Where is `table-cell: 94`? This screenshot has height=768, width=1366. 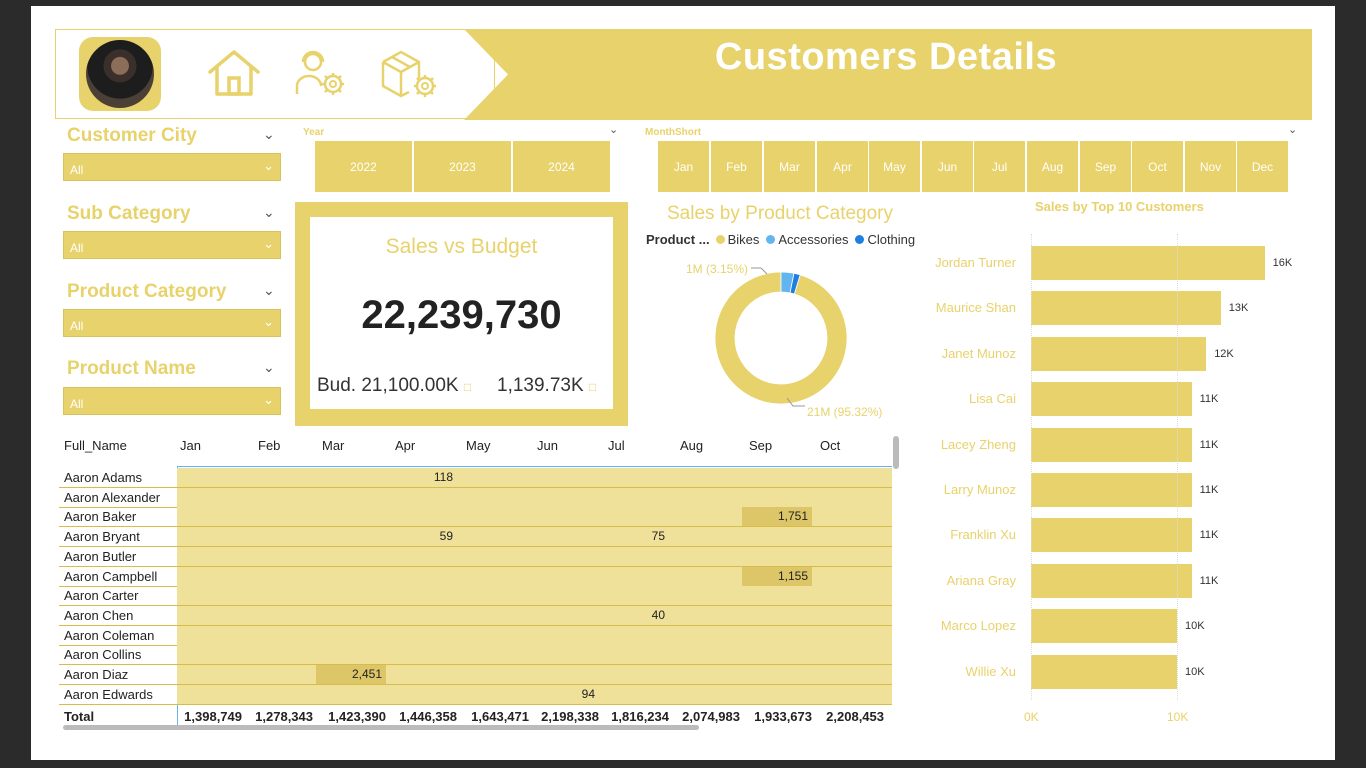 table-cell: 94 is located at coordinates (567, 694).